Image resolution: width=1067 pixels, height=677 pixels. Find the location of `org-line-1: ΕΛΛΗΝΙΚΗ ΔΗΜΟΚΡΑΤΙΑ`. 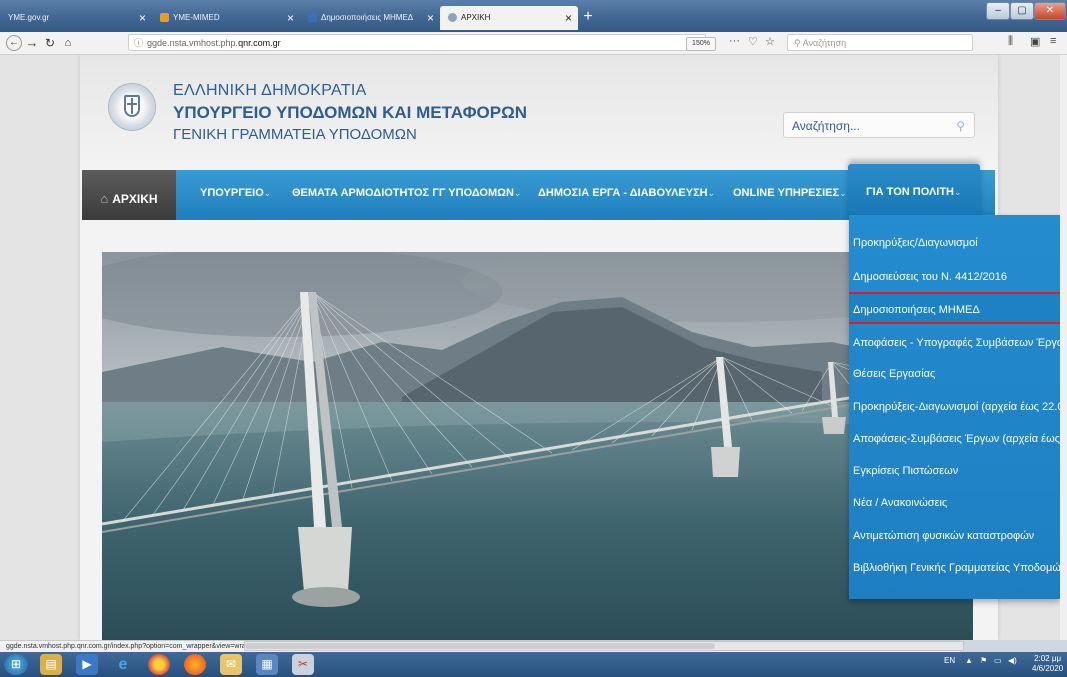

org-line-1: ΕΛΛΗΝΙΚΗ ΔΗΜΟΚΡΑΤΙΑ is located at coordinates (270, 90).